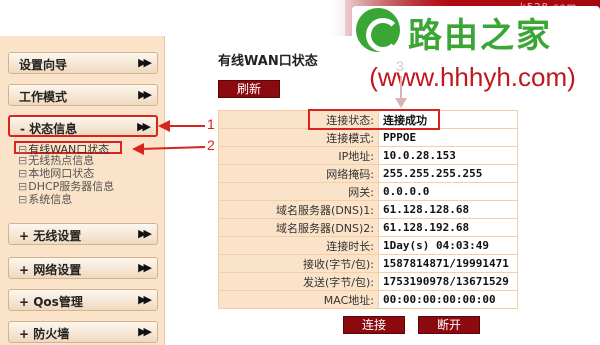  I want to click on submenu-item-dhcp-info: ⊟DHCP服务器信息, so click(90, 186).